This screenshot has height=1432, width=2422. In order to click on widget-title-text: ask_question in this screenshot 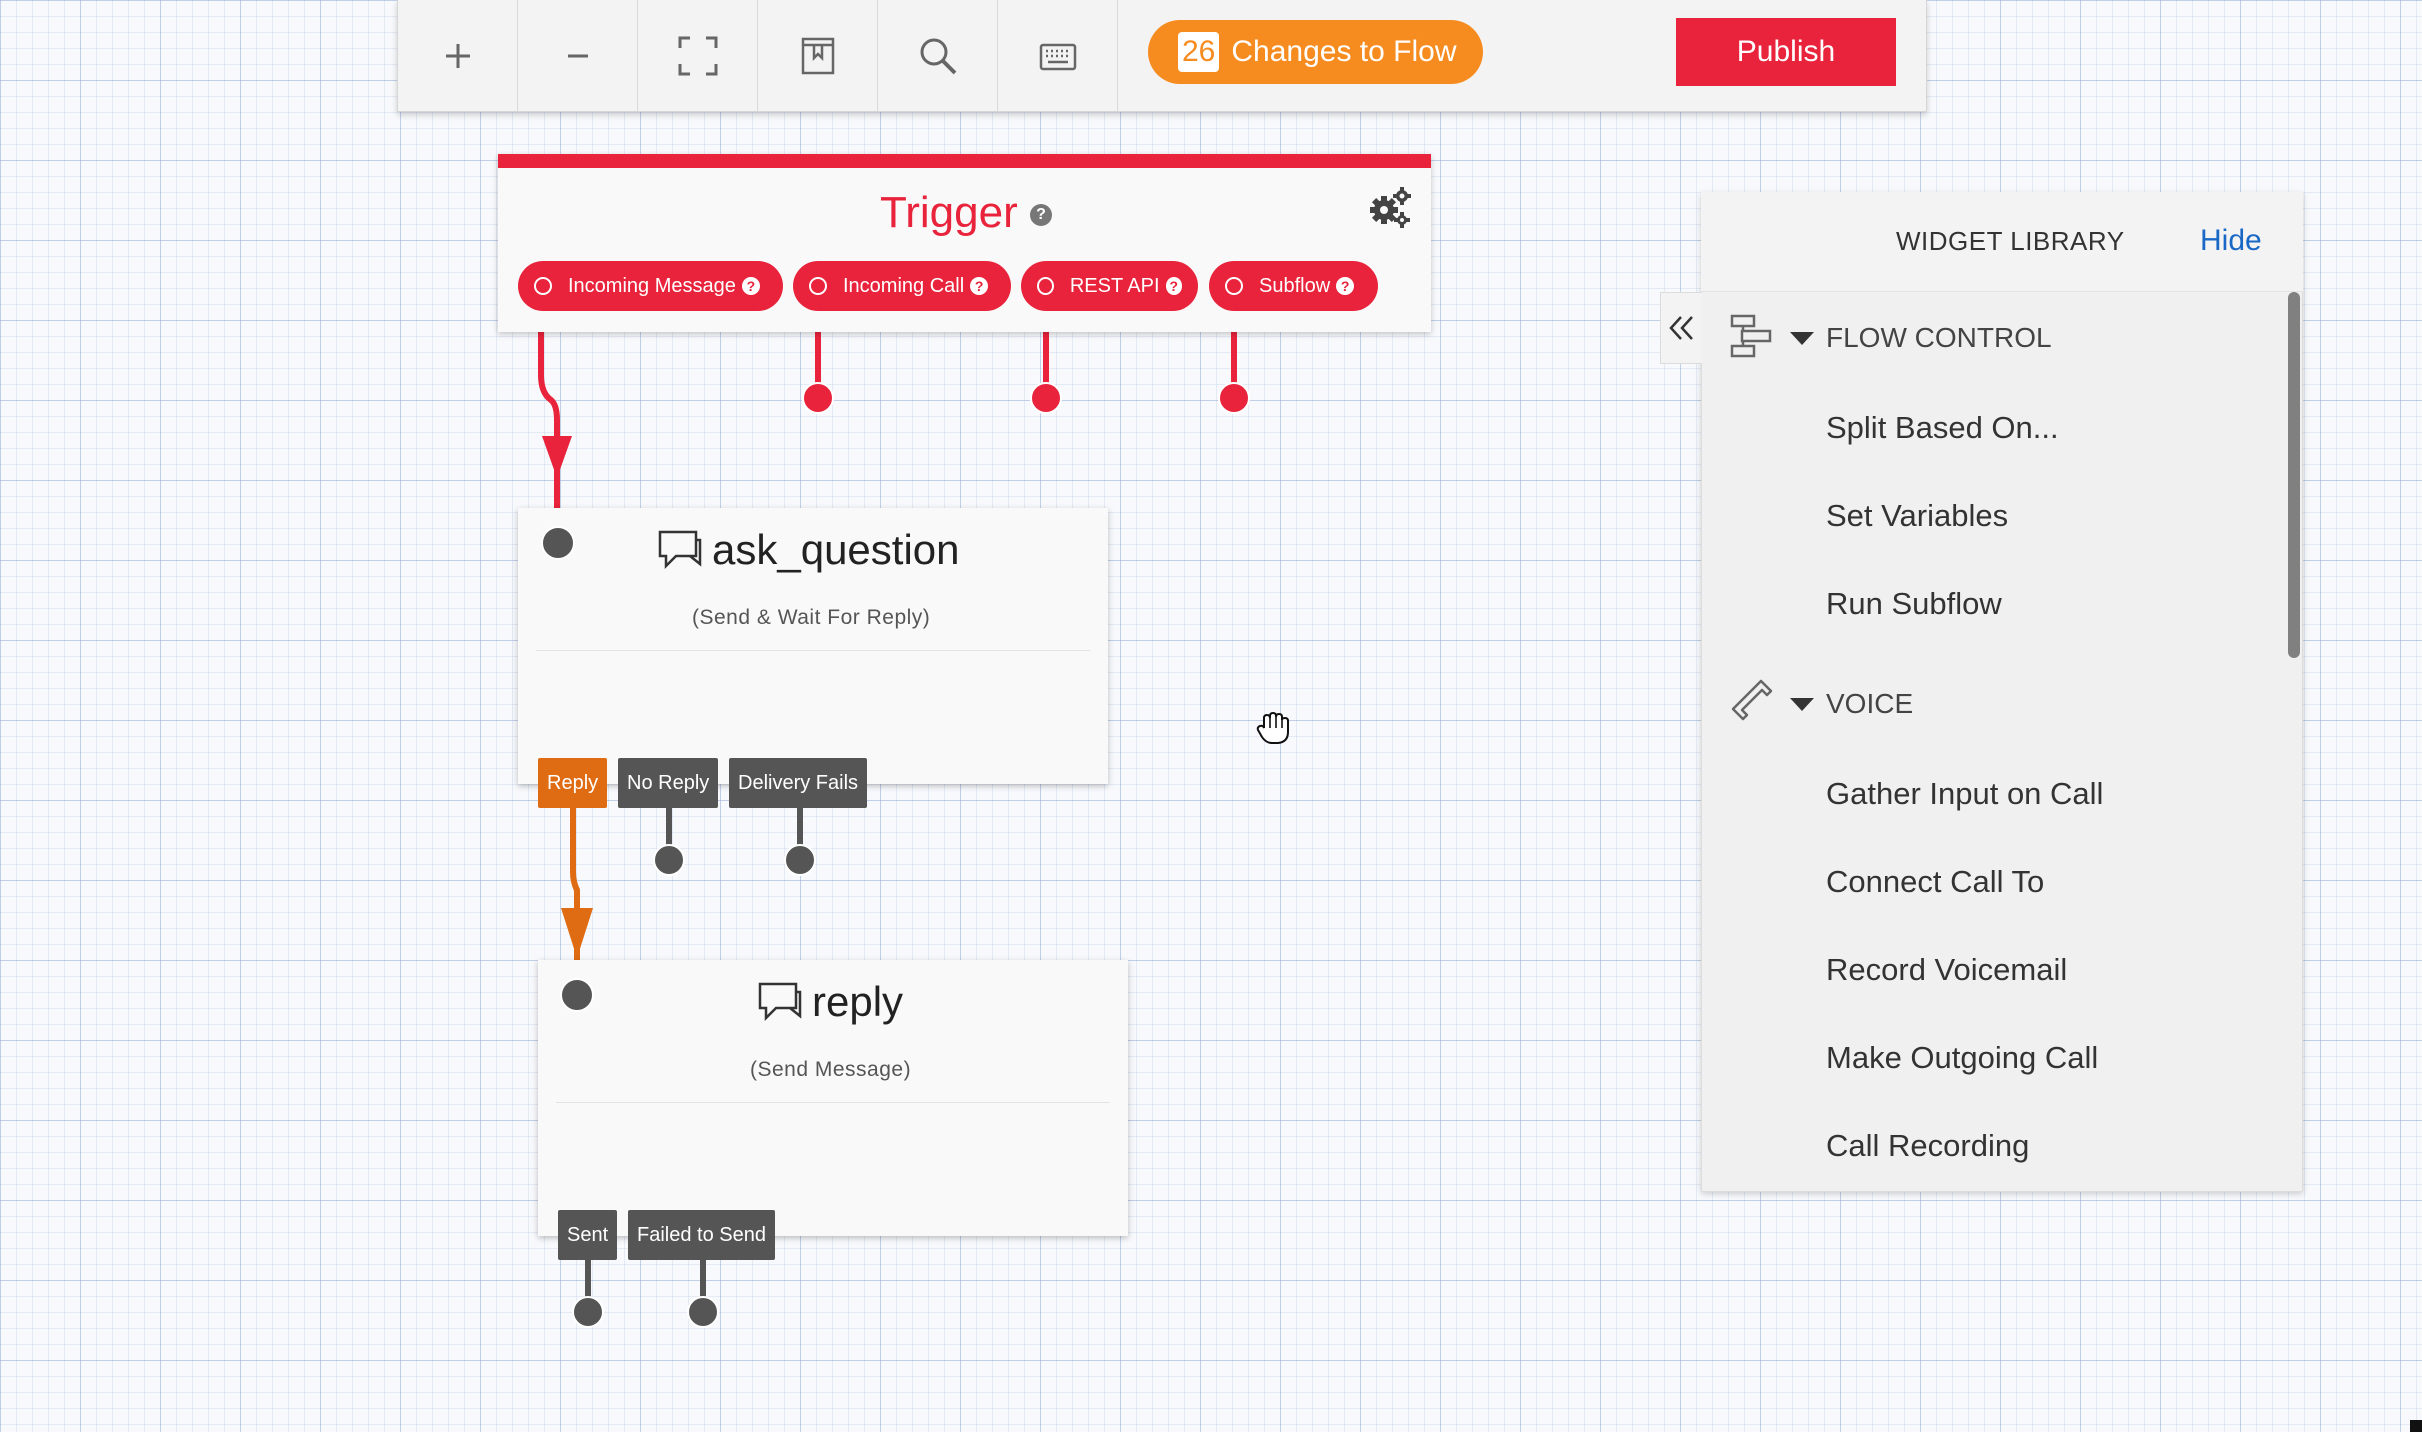, I will do `click(836, 549)`.